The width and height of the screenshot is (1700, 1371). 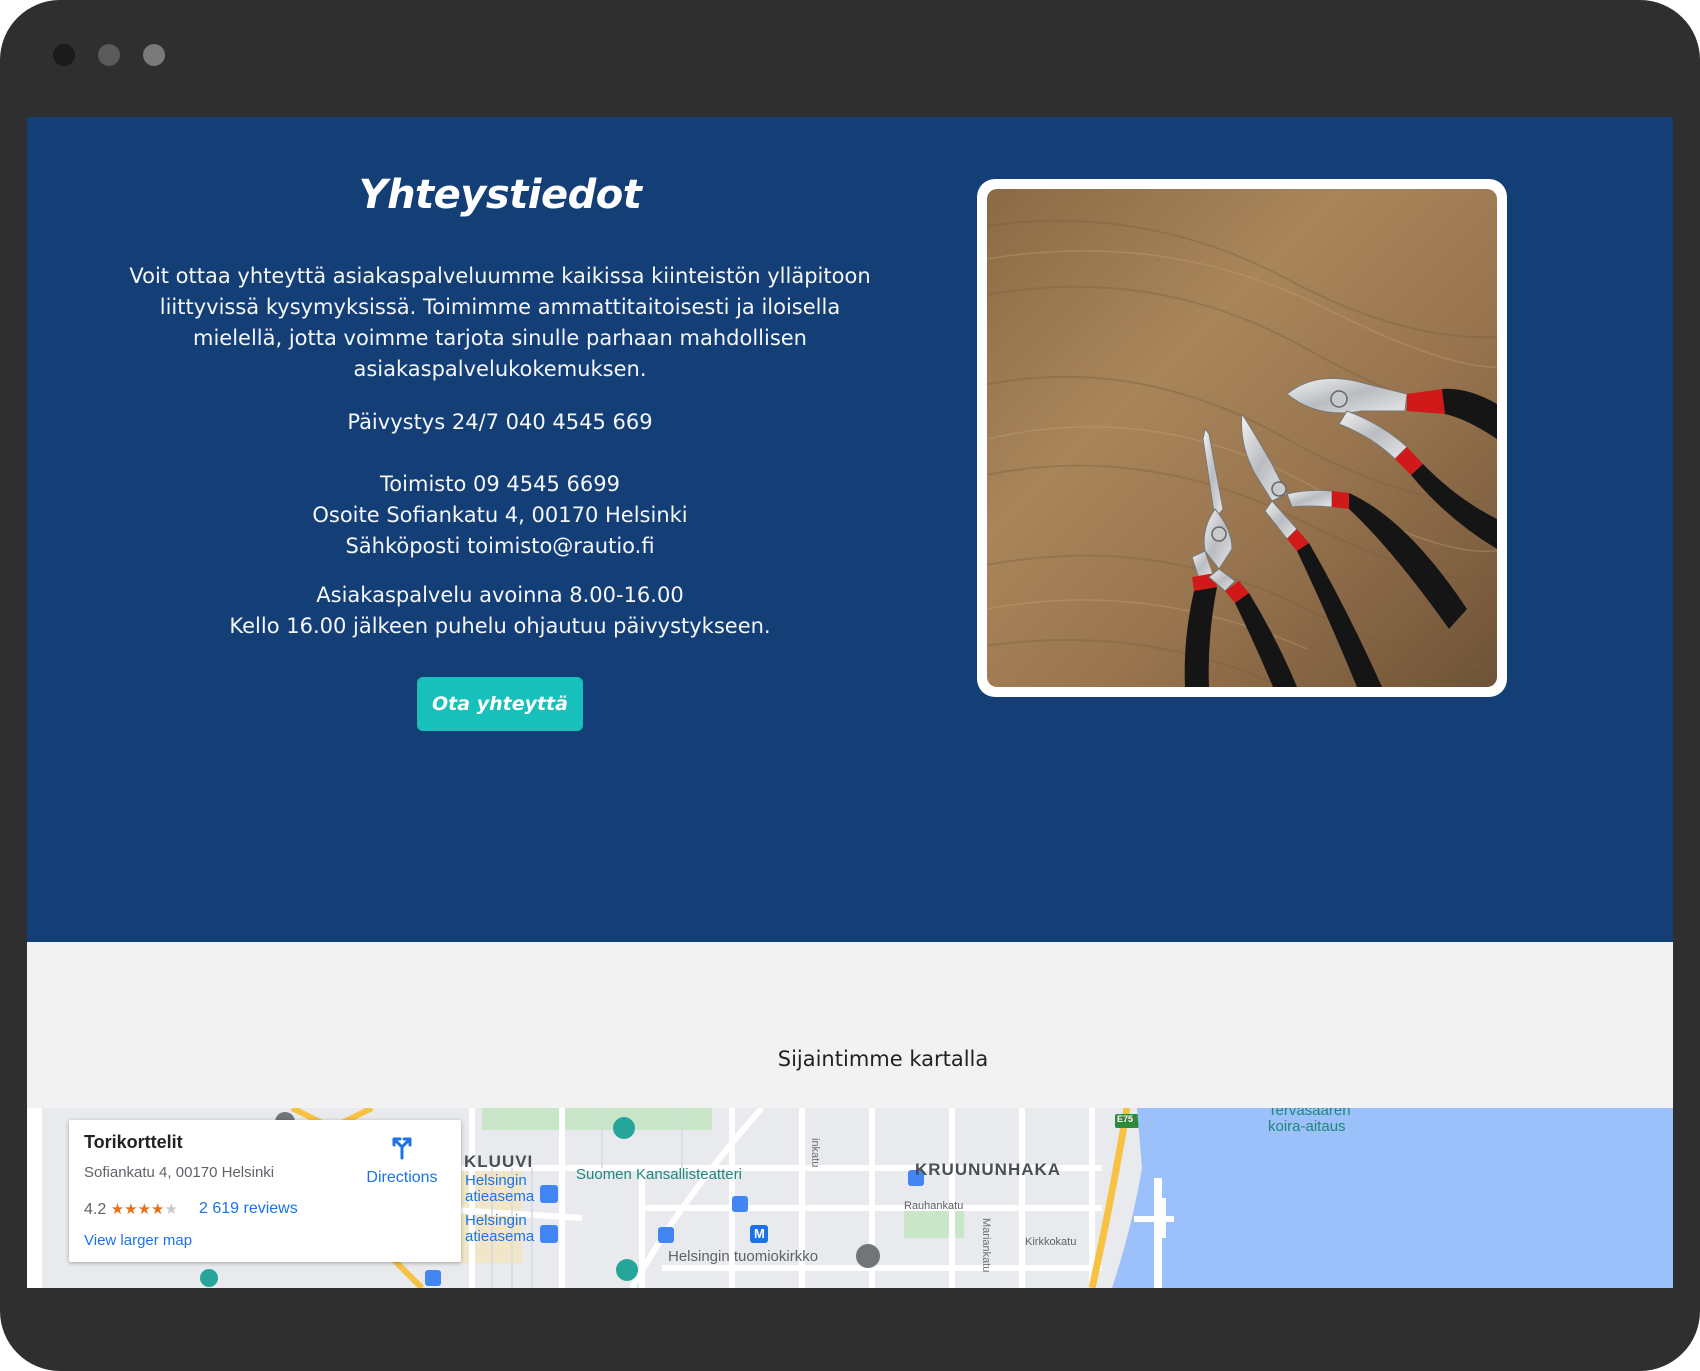 What do you see at coordinates (499, 1161) in the screenshot?
I see `map-label-kluuvi: KLUUVI` at bounding box center [499, 1161].